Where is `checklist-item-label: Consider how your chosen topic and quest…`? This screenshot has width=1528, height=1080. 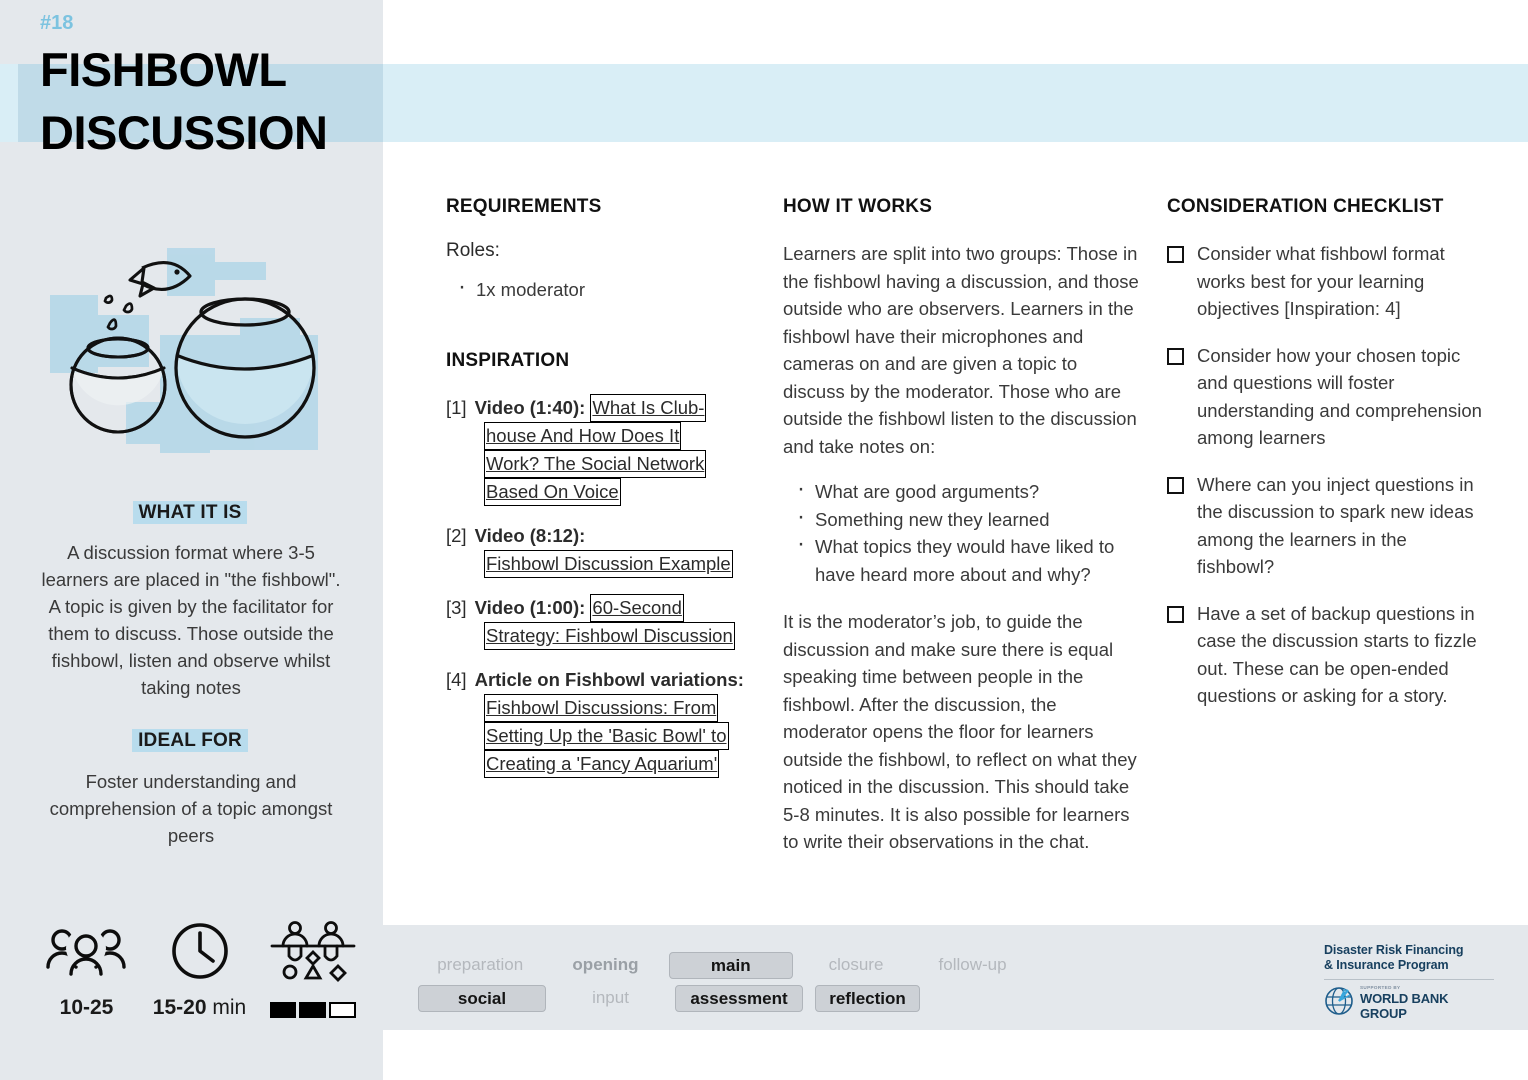 checklist-item-label: Consider how your chosen topic and quest… is located at coordinates (1339, 396).